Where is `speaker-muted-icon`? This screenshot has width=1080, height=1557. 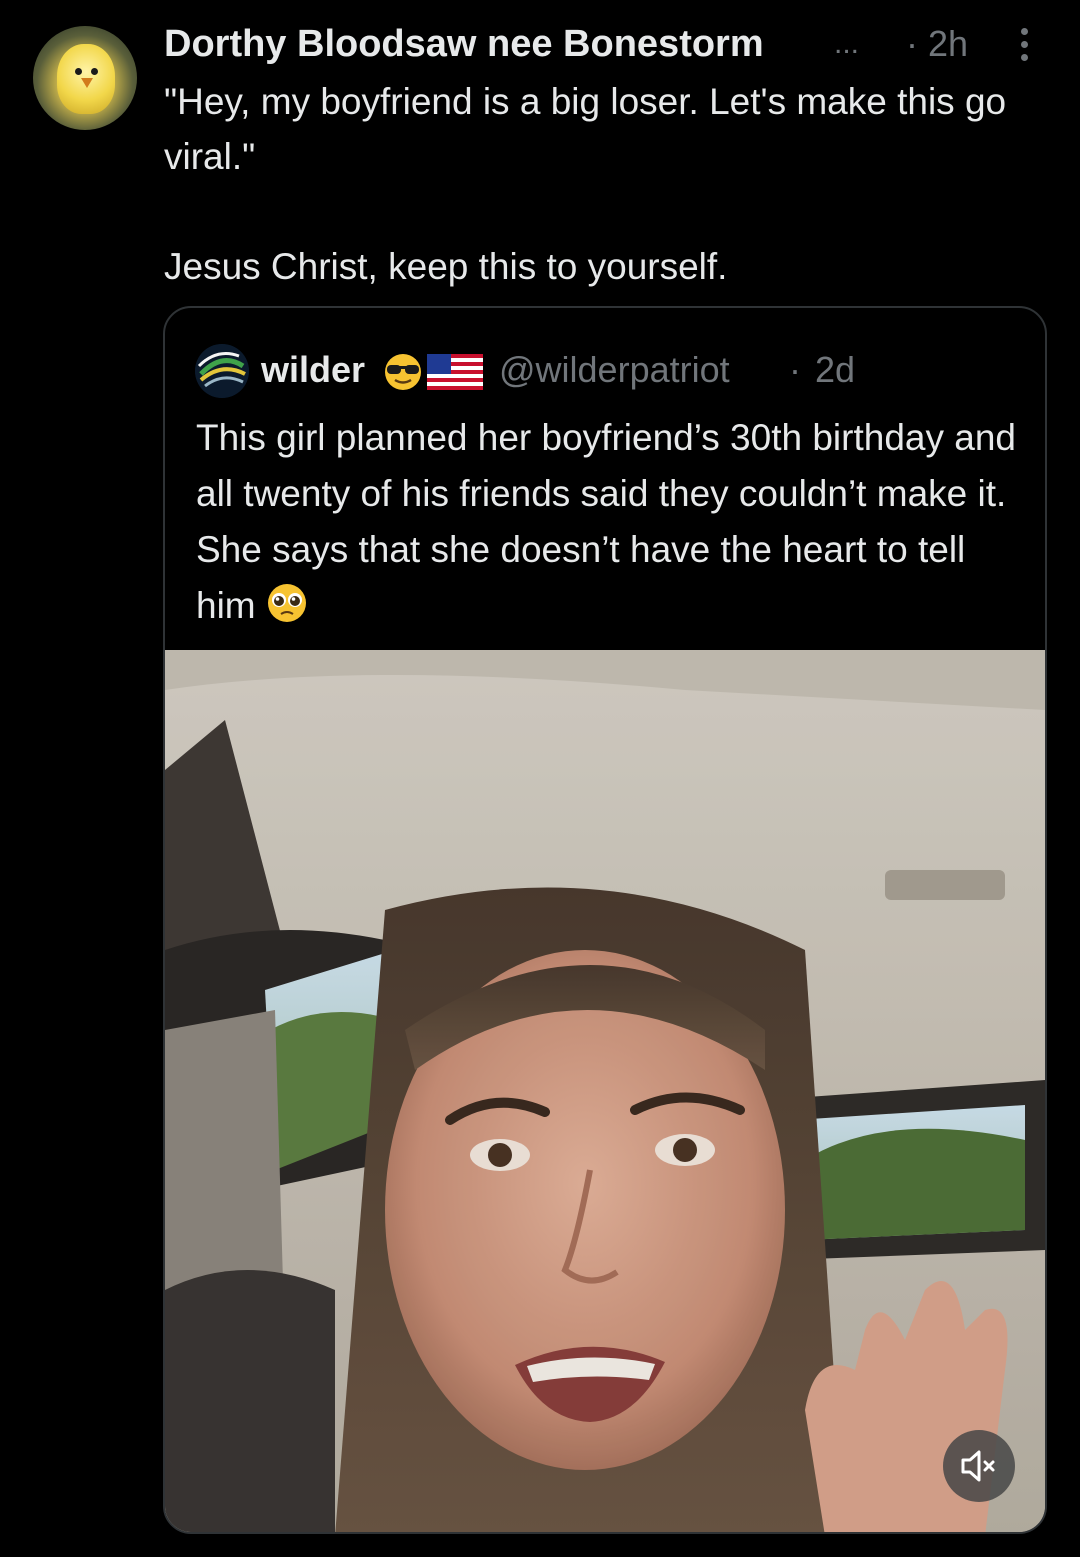
speaker-muted-icon is located at coordinates (978, 1466).